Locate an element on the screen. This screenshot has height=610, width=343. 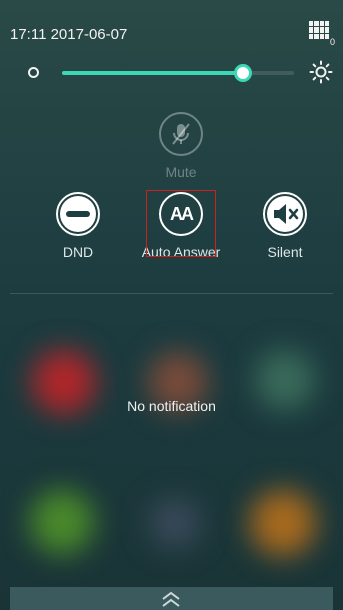
mic-off-icon is located at coordinates (181, 134).